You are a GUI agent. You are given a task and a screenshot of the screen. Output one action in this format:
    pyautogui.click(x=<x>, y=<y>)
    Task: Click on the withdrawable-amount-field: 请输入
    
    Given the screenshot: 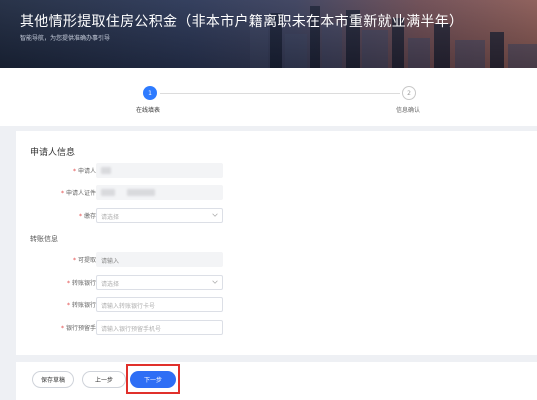 What is the action you would take?
    pyautogui.click(x=159, y=259)
    